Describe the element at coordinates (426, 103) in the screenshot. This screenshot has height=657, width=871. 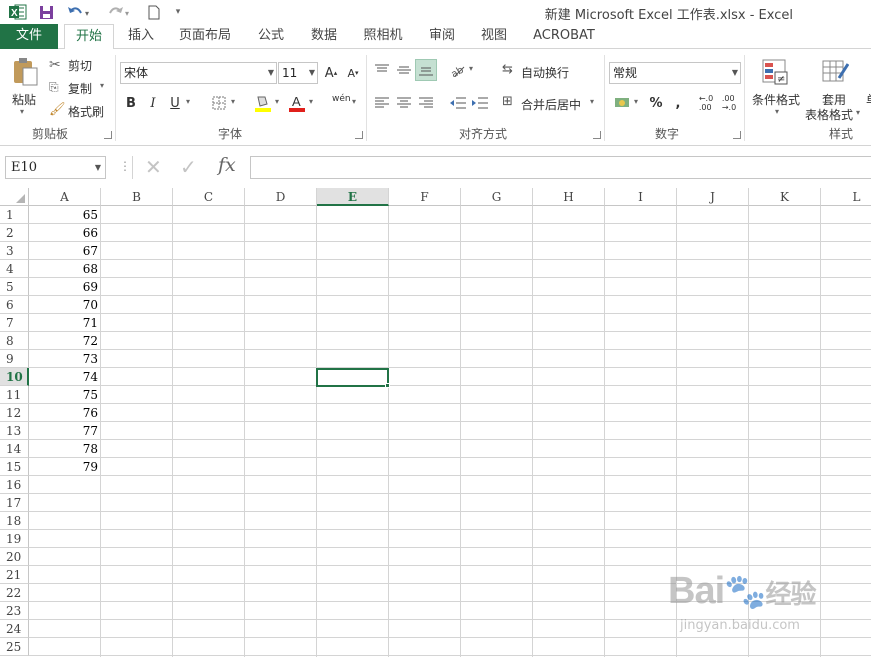
I see `align-right-icon` at that location.